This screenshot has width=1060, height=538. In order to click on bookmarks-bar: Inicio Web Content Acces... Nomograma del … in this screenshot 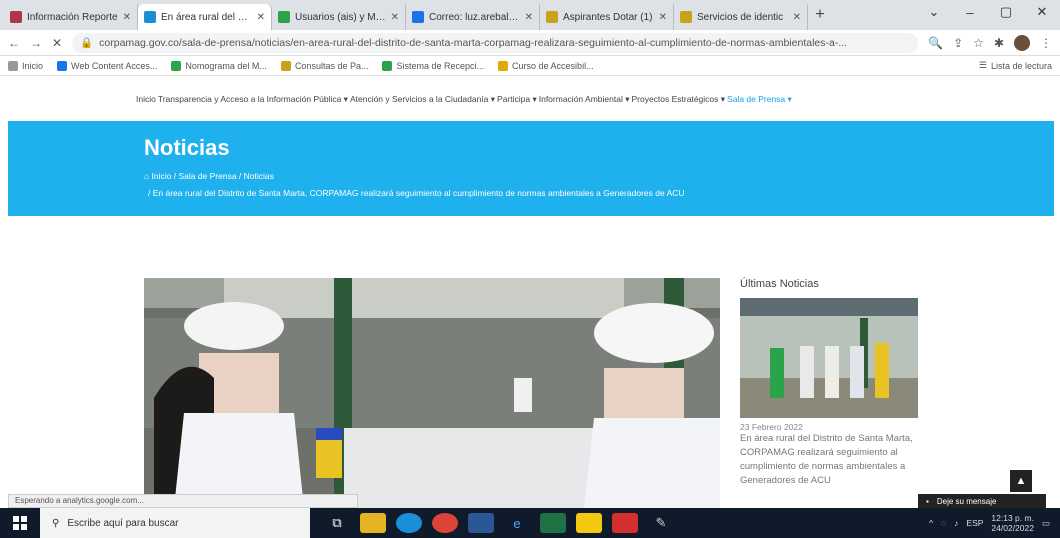, I will do `click(530, 66)`.